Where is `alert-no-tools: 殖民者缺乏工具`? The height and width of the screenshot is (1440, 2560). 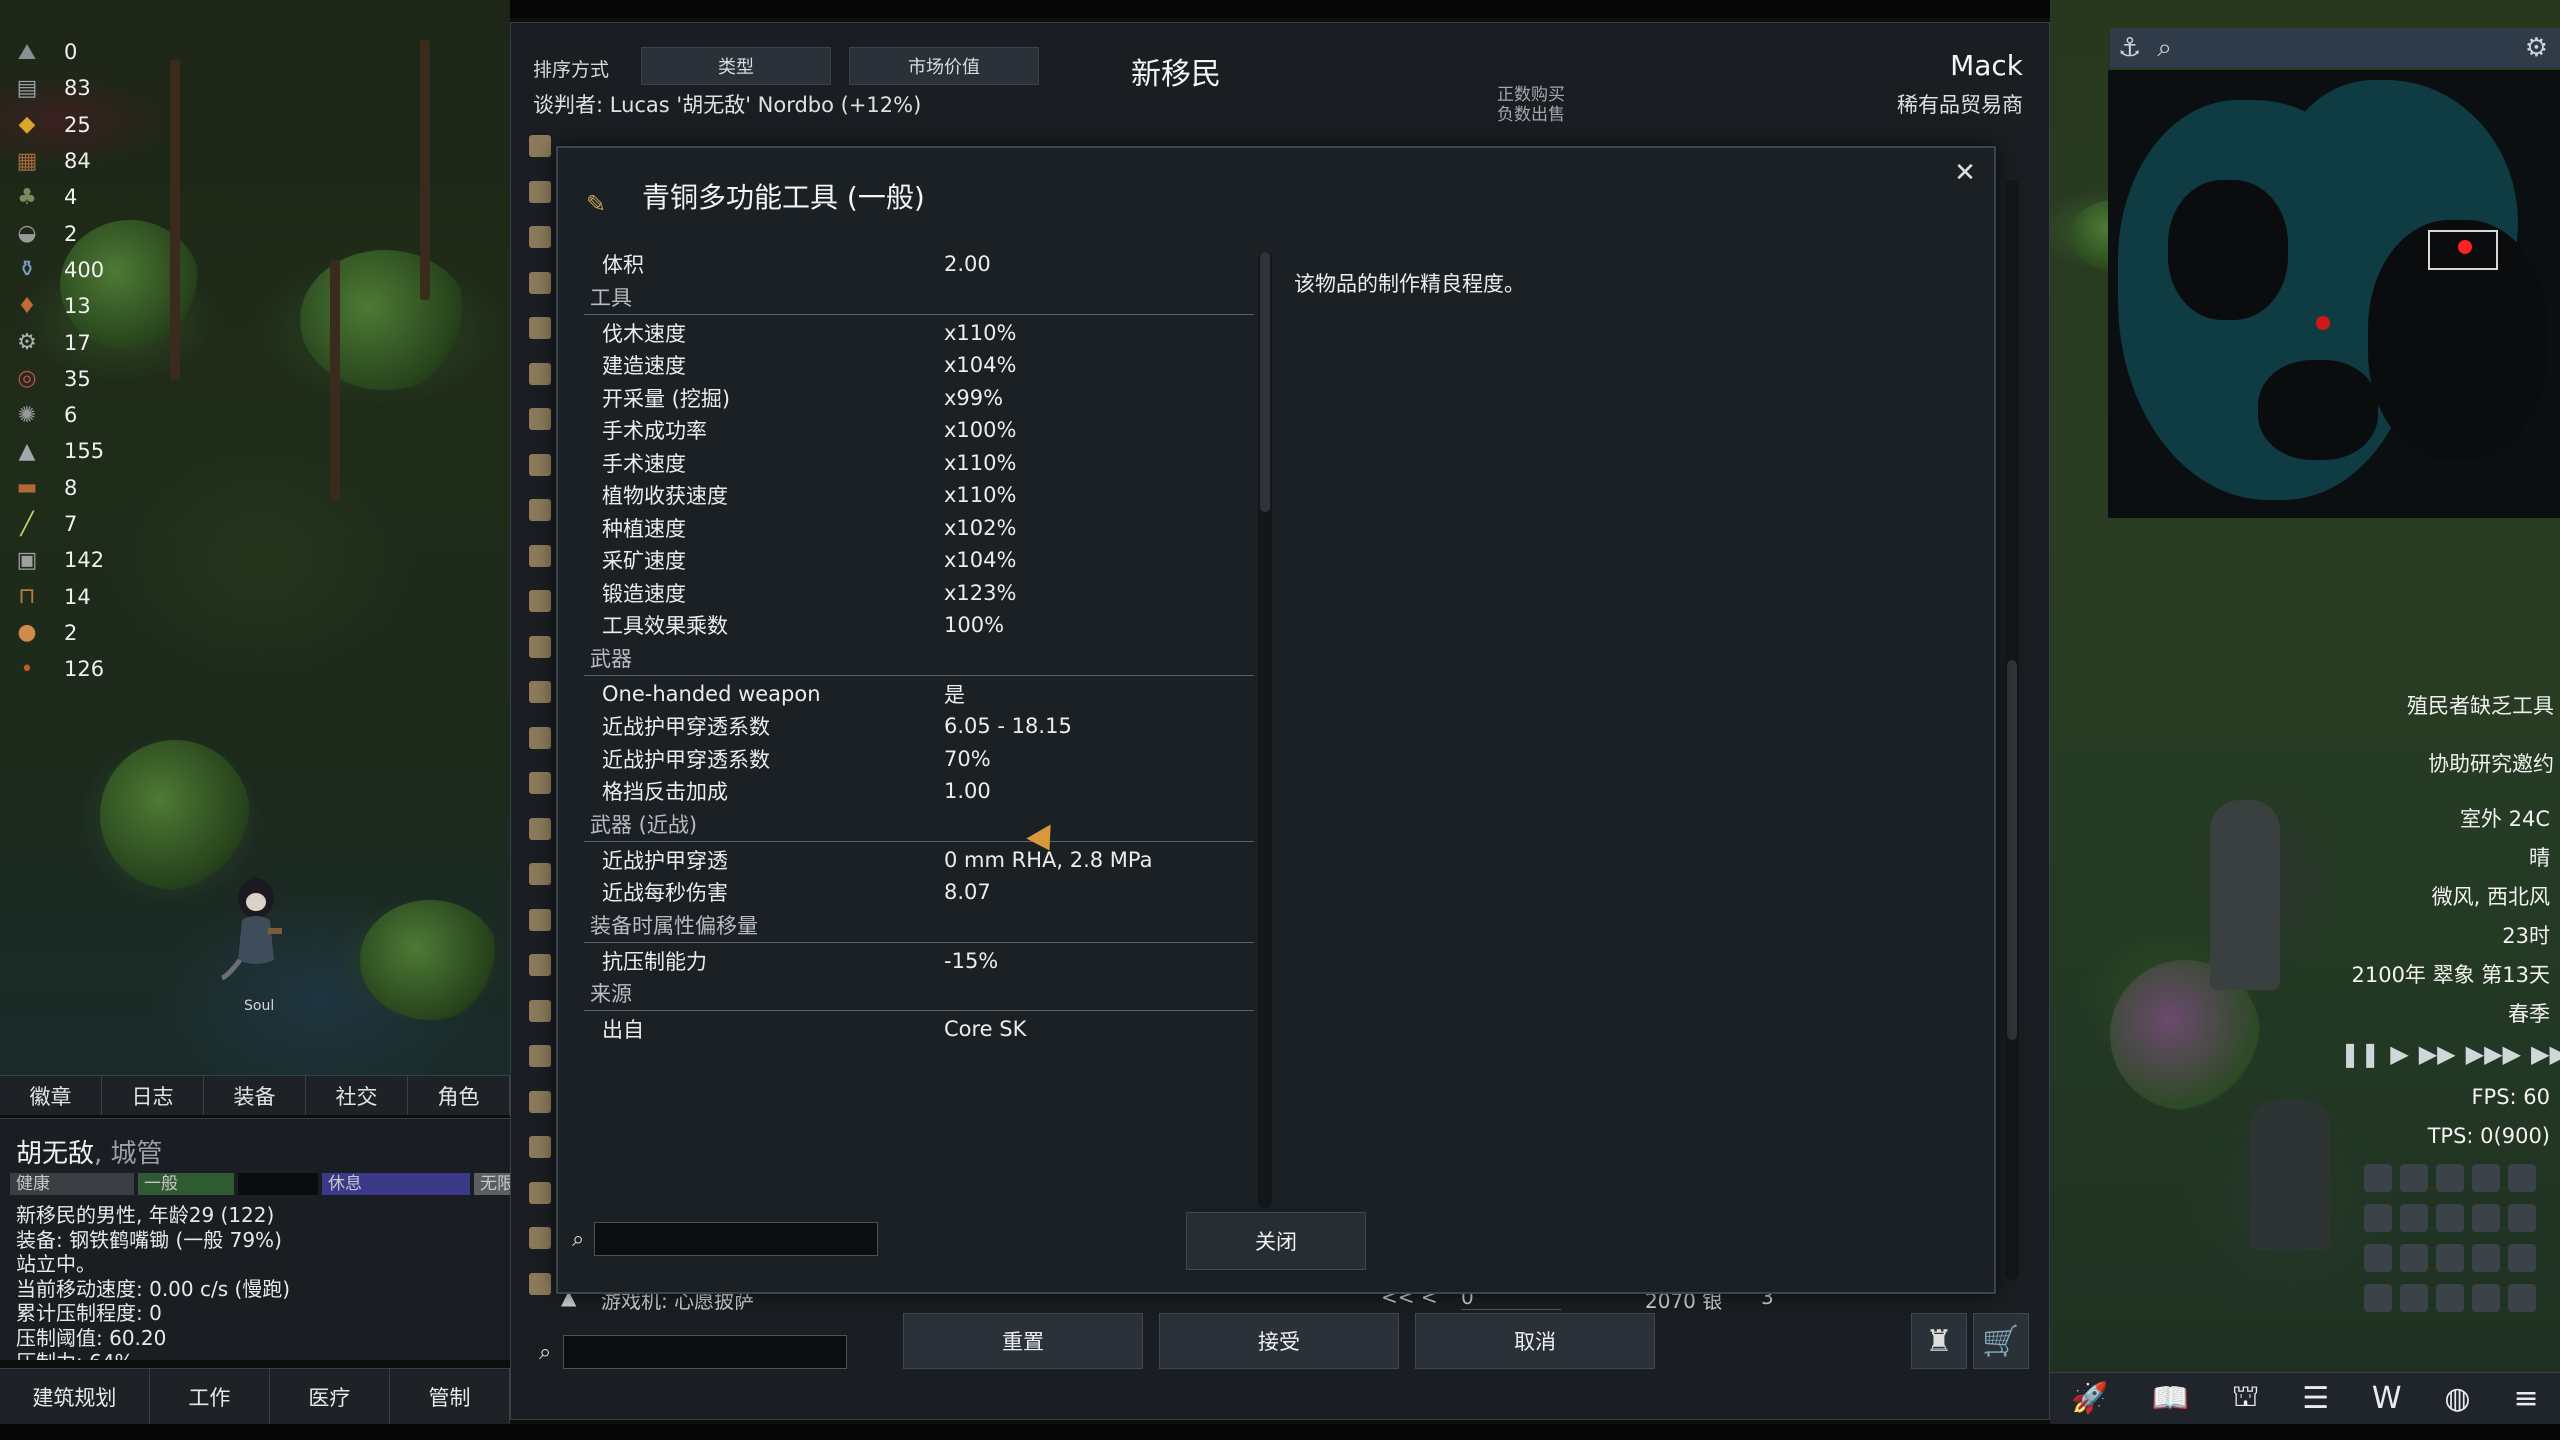 alert-no-tools: 殖民者缺乏工具 is located at coordinates (2480, 705).